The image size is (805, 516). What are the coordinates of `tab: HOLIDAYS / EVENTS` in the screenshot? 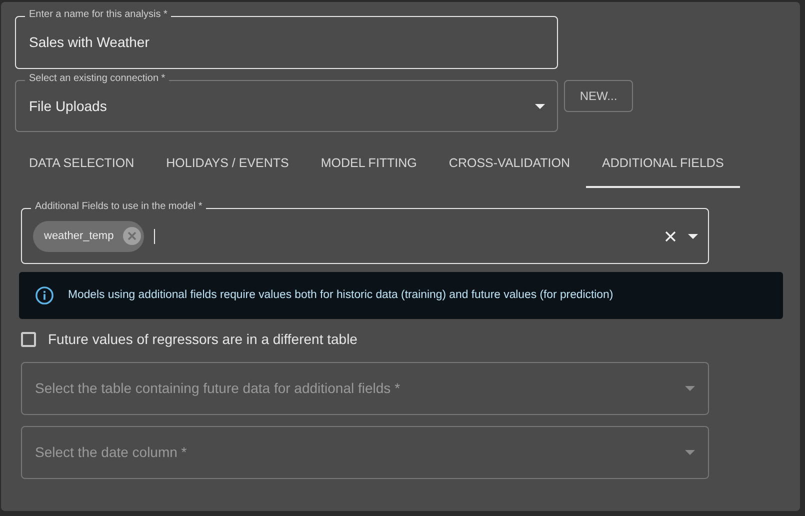 It's located at (227, 164).